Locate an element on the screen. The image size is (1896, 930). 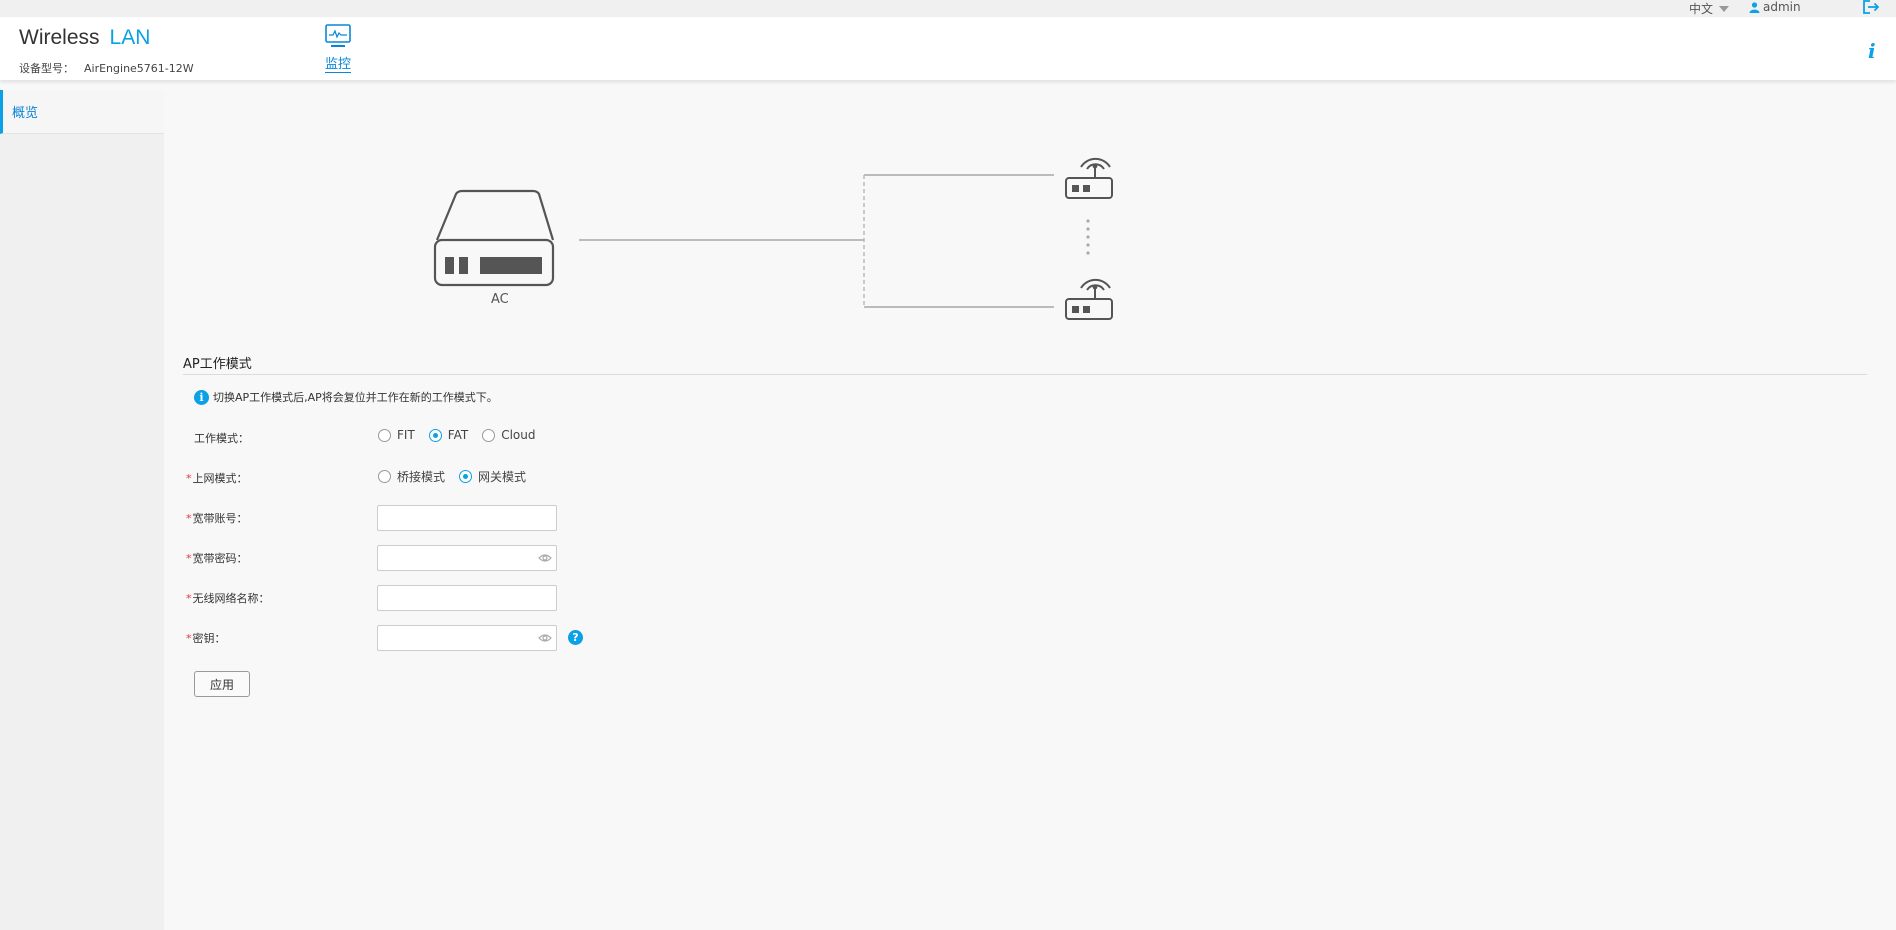
broadband-account-field is located at coordinates (467, 518).